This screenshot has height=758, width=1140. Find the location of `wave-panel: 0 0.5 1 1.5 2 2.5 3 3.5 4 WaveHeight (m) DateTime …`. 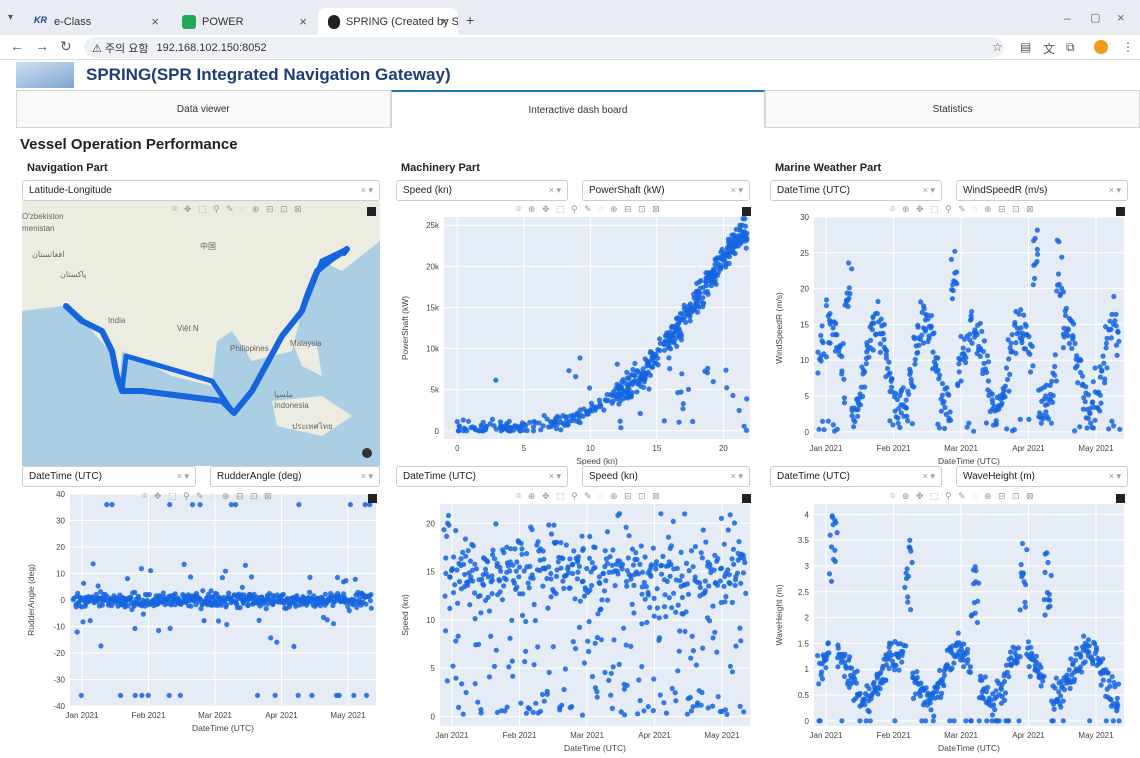

wave-panel: 0 0.5 1 1.5 2 2.5 3 3.5 4 WaveHeight (m) DateTime … is located at coordinates (950, 620).